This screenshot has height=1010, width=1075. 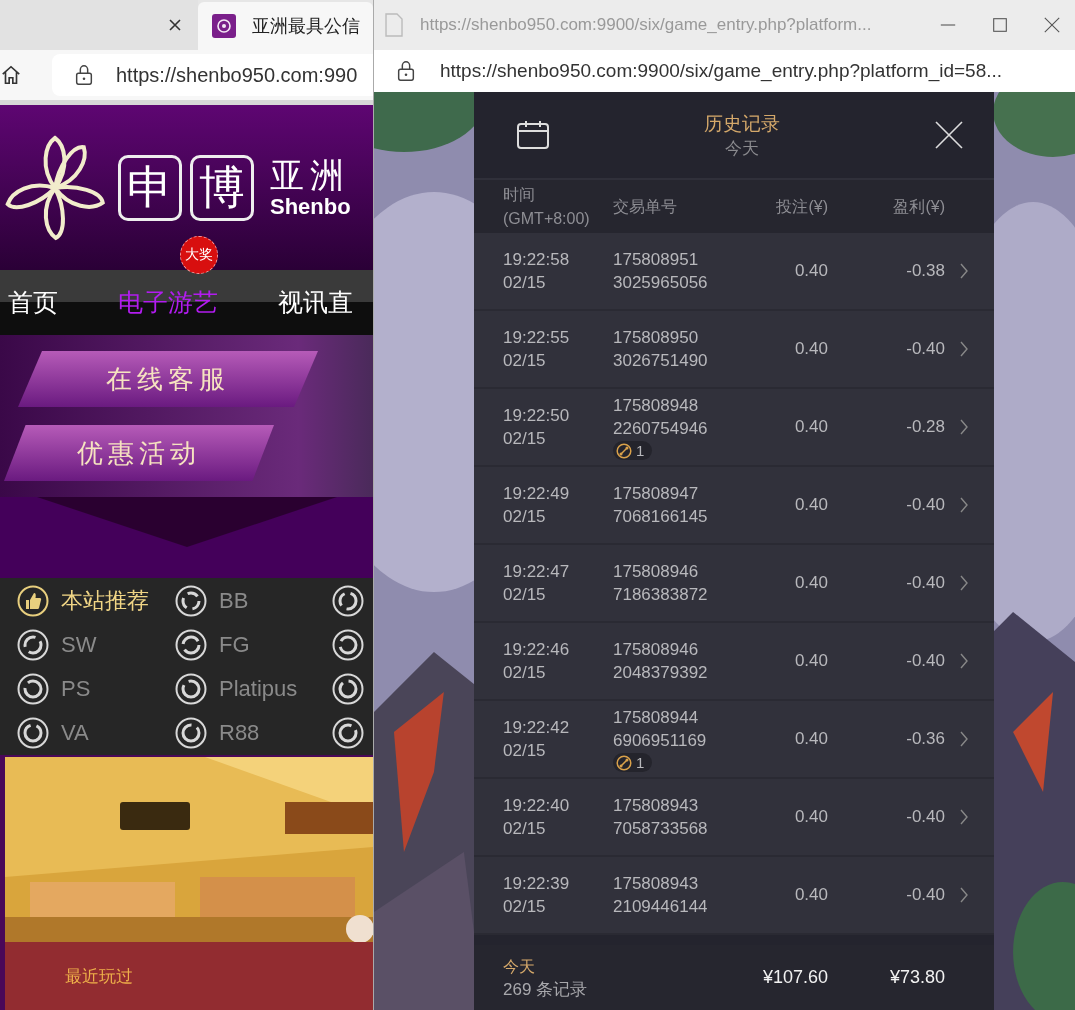 What do you see at coordinates (99, 976) in the screenshot?
I see `recently-played-label: 最近玩过` at bounding box center [99, 976].